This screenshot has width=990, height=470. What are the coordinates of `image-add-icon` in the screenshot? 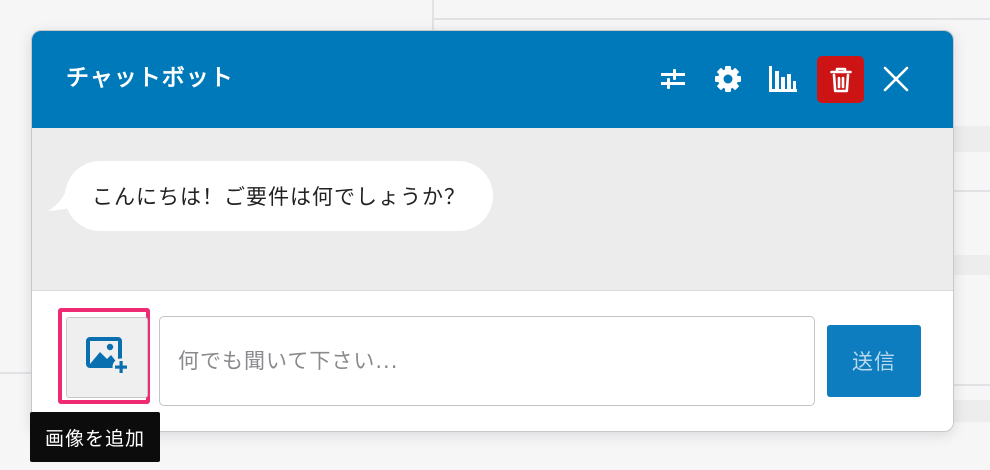 It's located at (107, 358).